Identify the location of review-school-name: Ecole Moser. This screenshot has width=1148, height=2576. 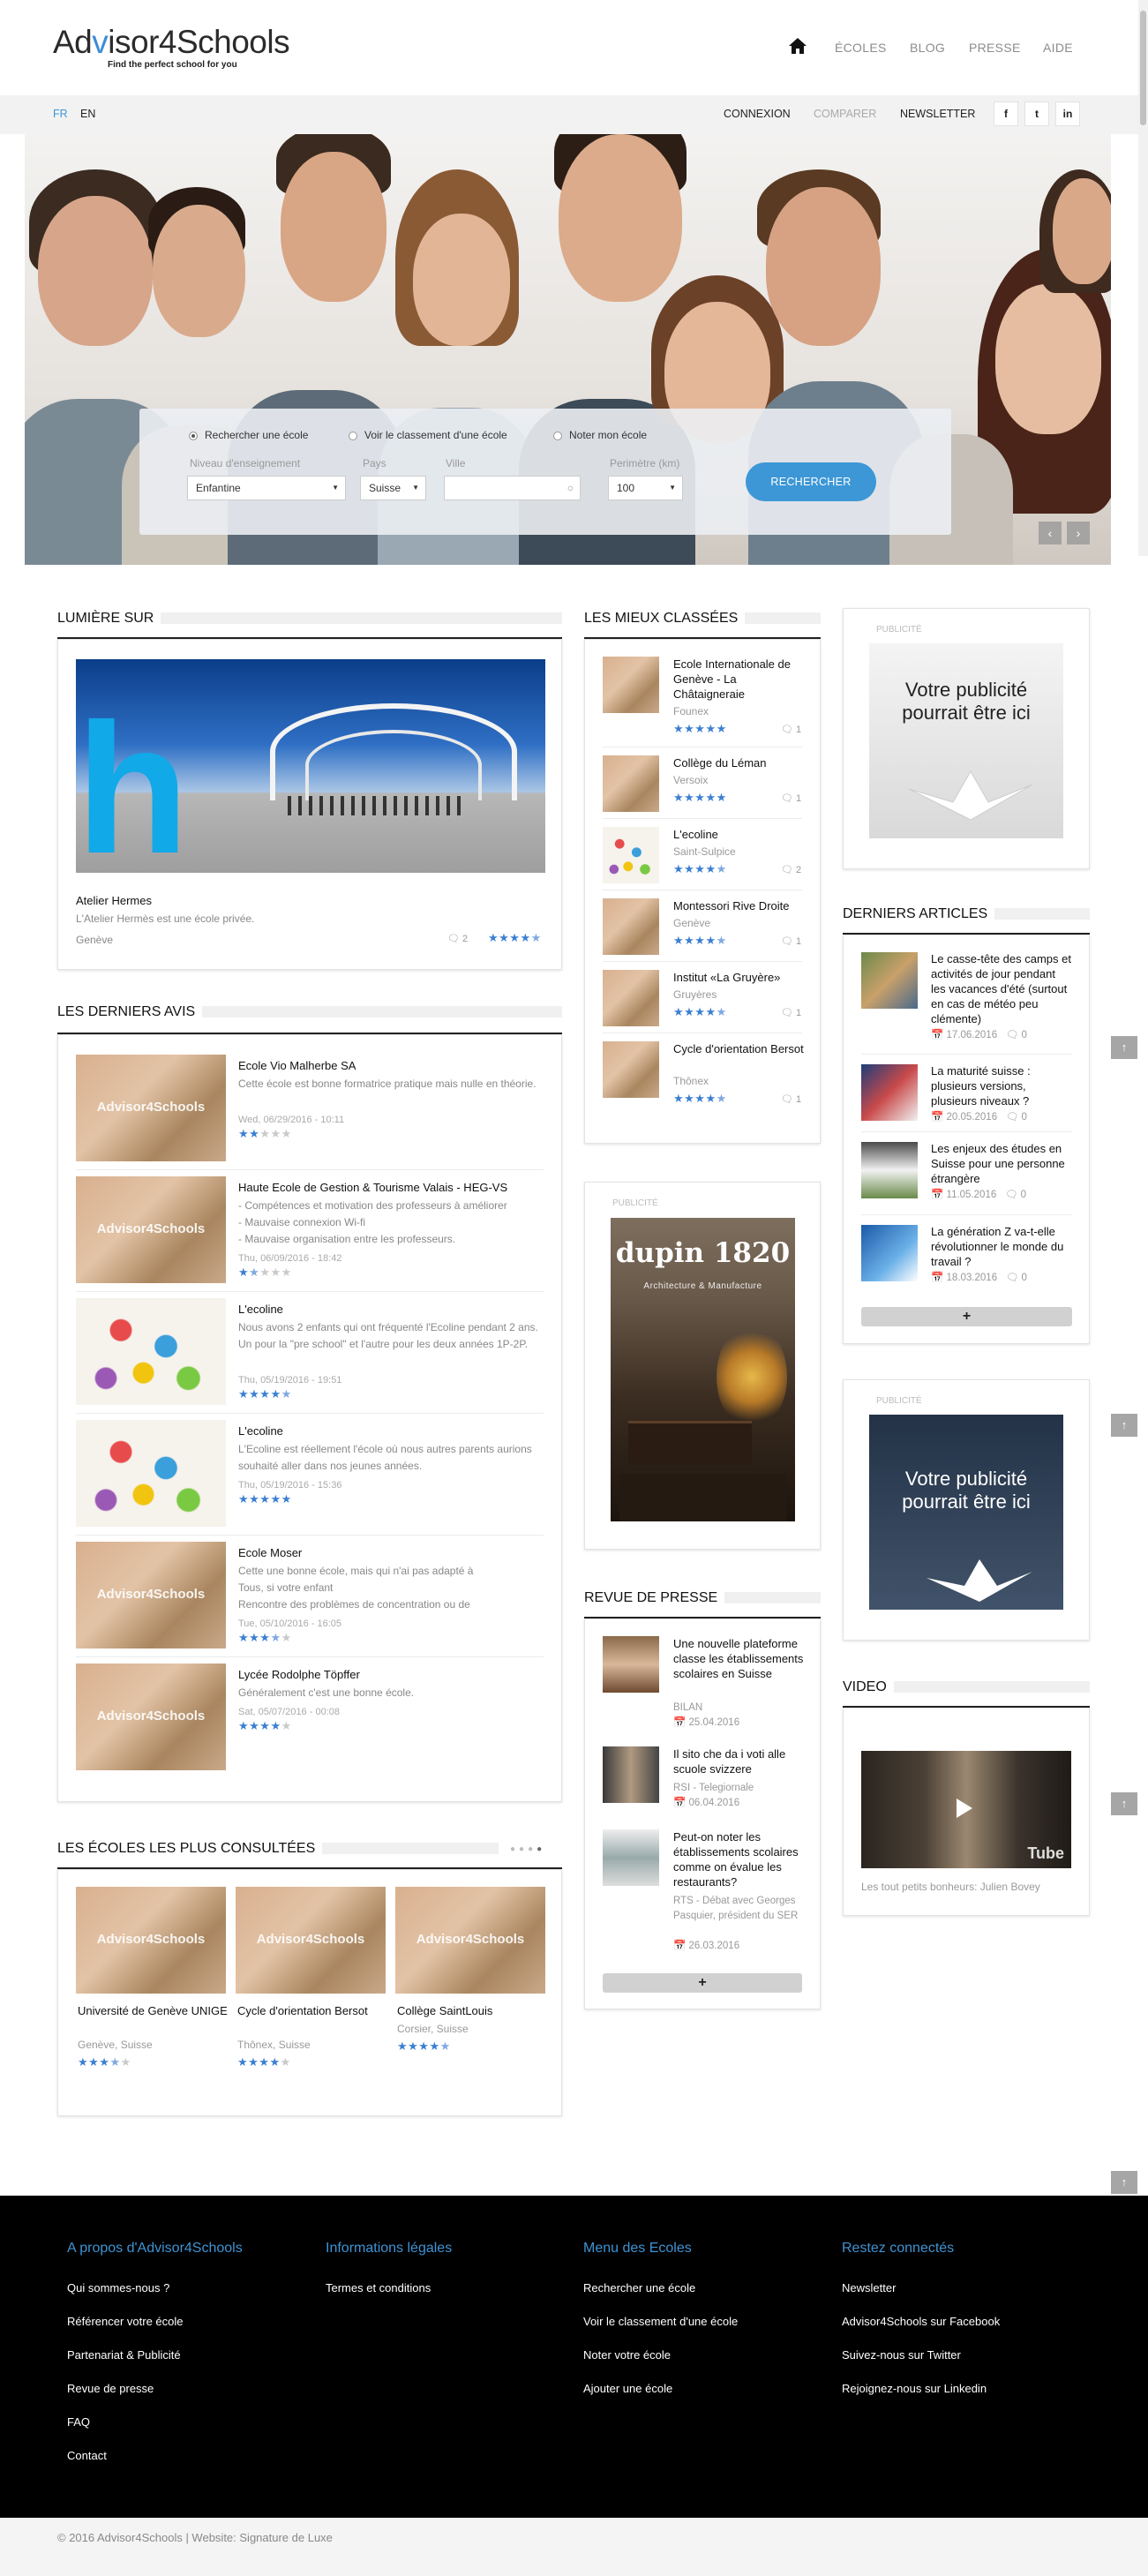
(390, 1552).